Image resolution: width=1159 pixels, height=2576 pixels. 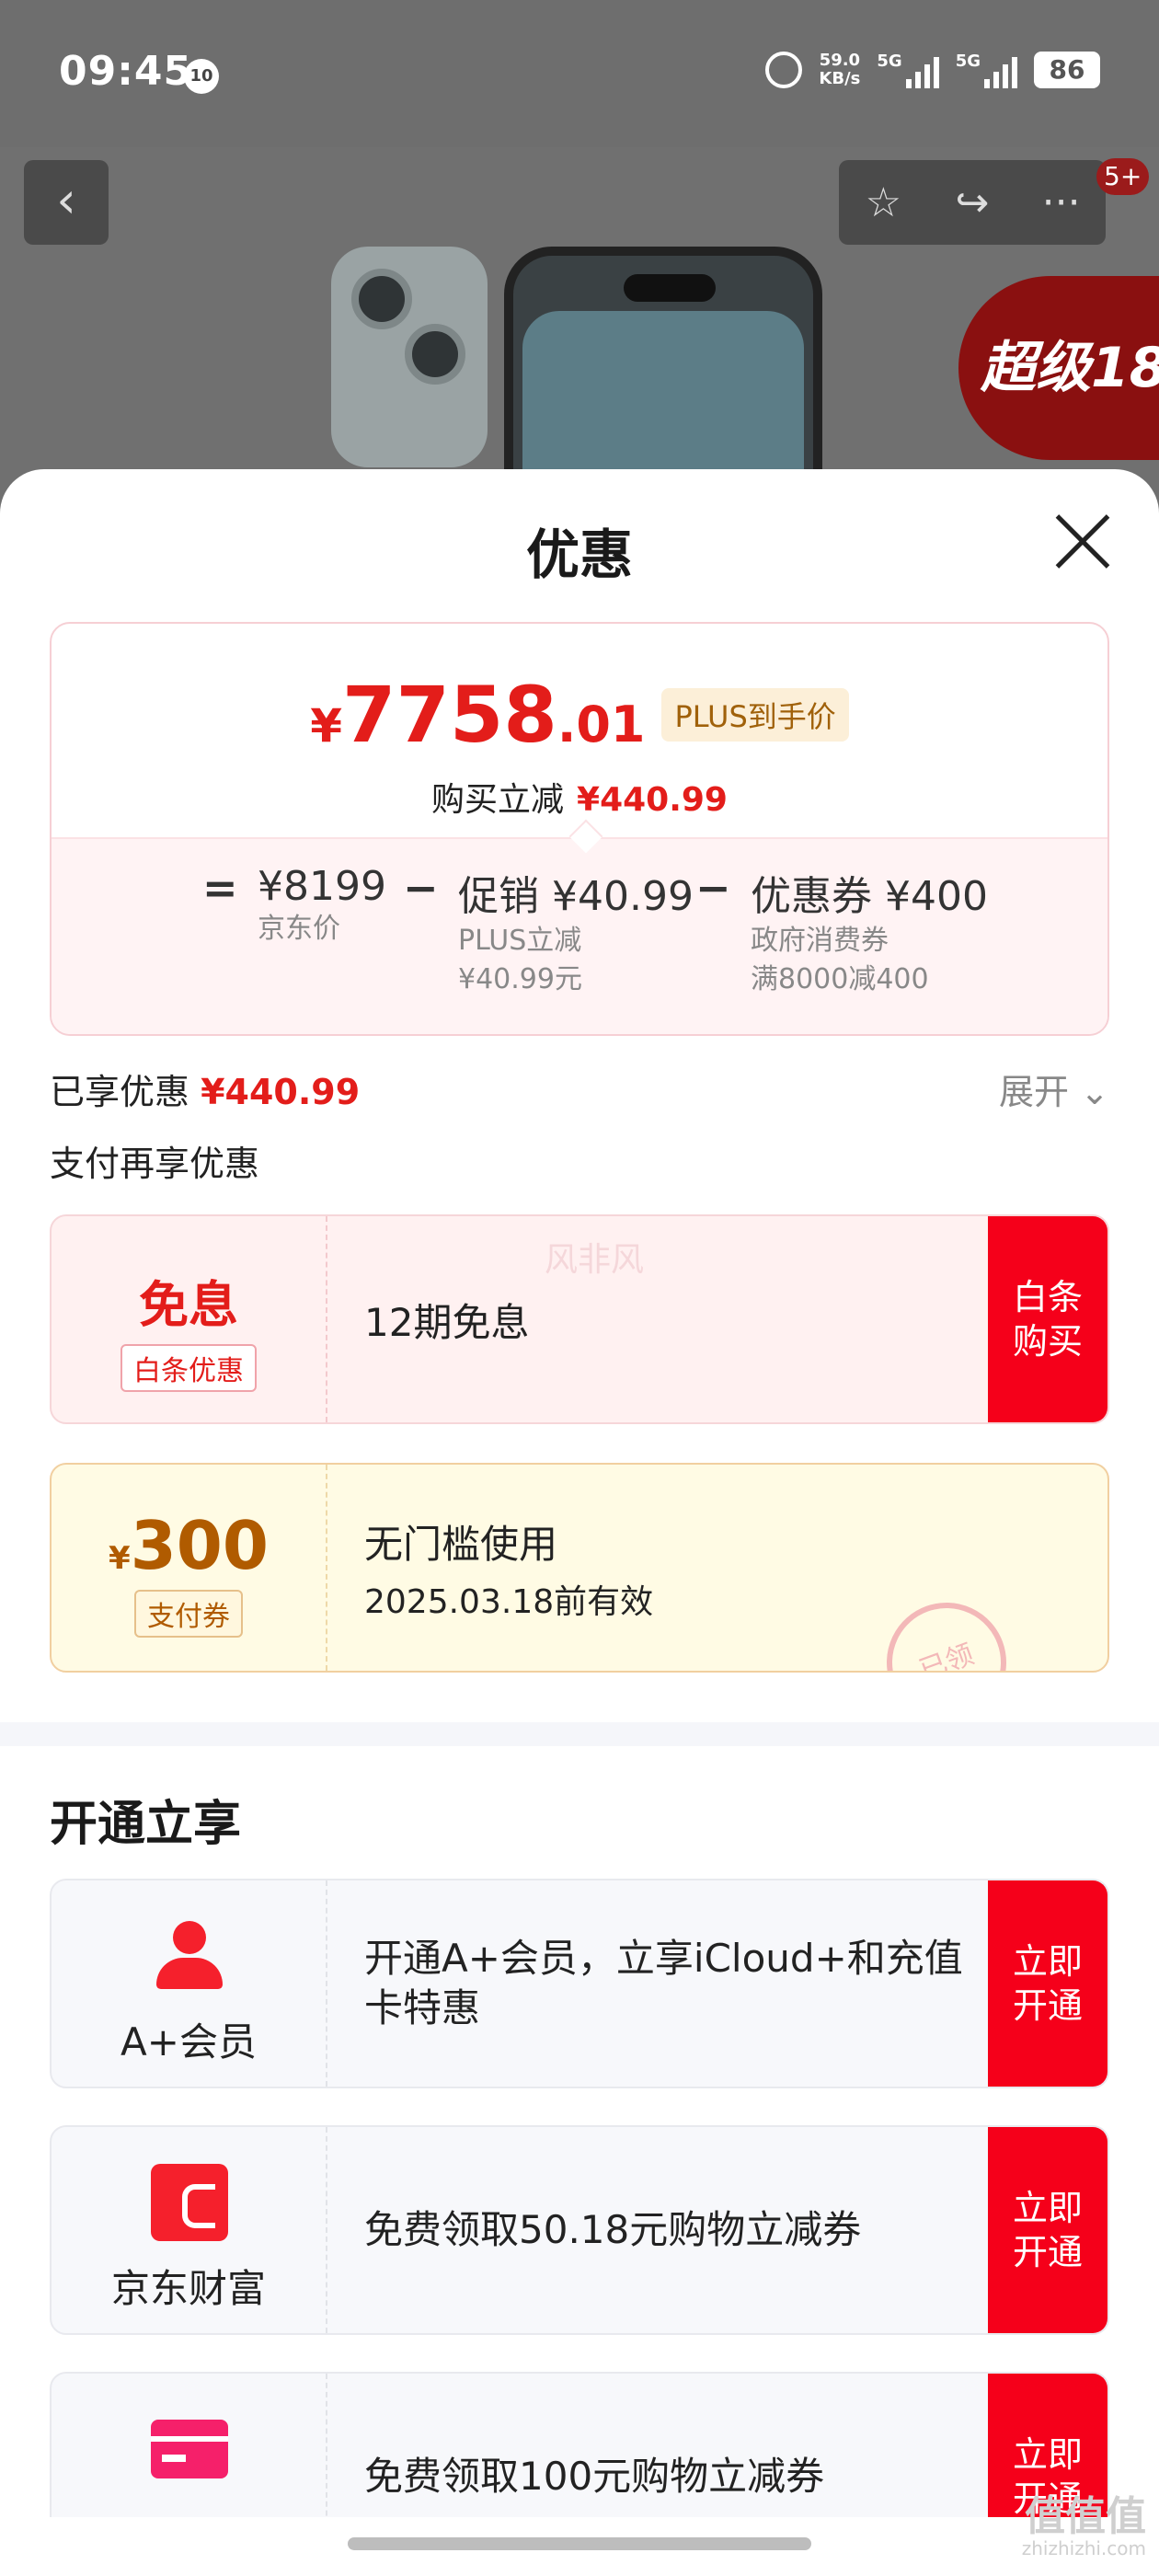 What do you see at coordinates (126, 71) in the screenshot?
I see `status-time: 09:45` at bounding box center [126, 71].